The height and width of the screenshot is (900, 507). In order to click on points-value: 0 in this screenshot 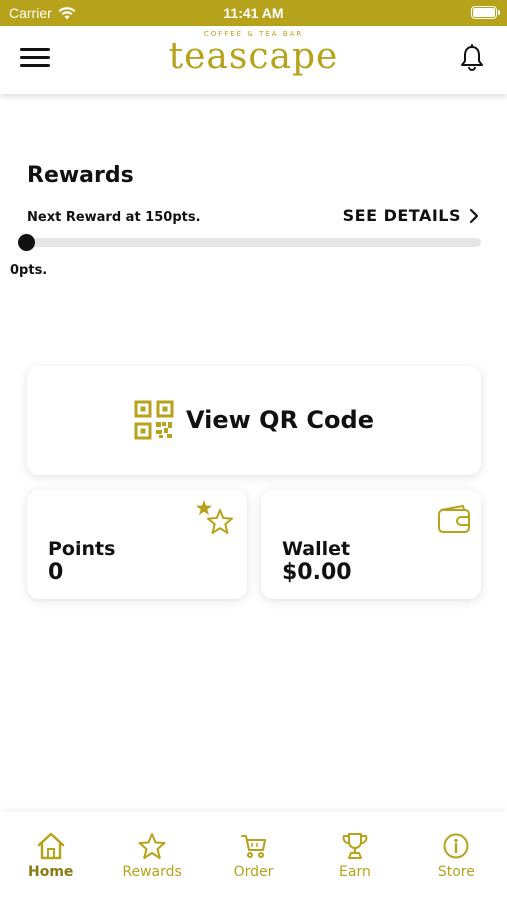, I will do `click(56, 572)`.